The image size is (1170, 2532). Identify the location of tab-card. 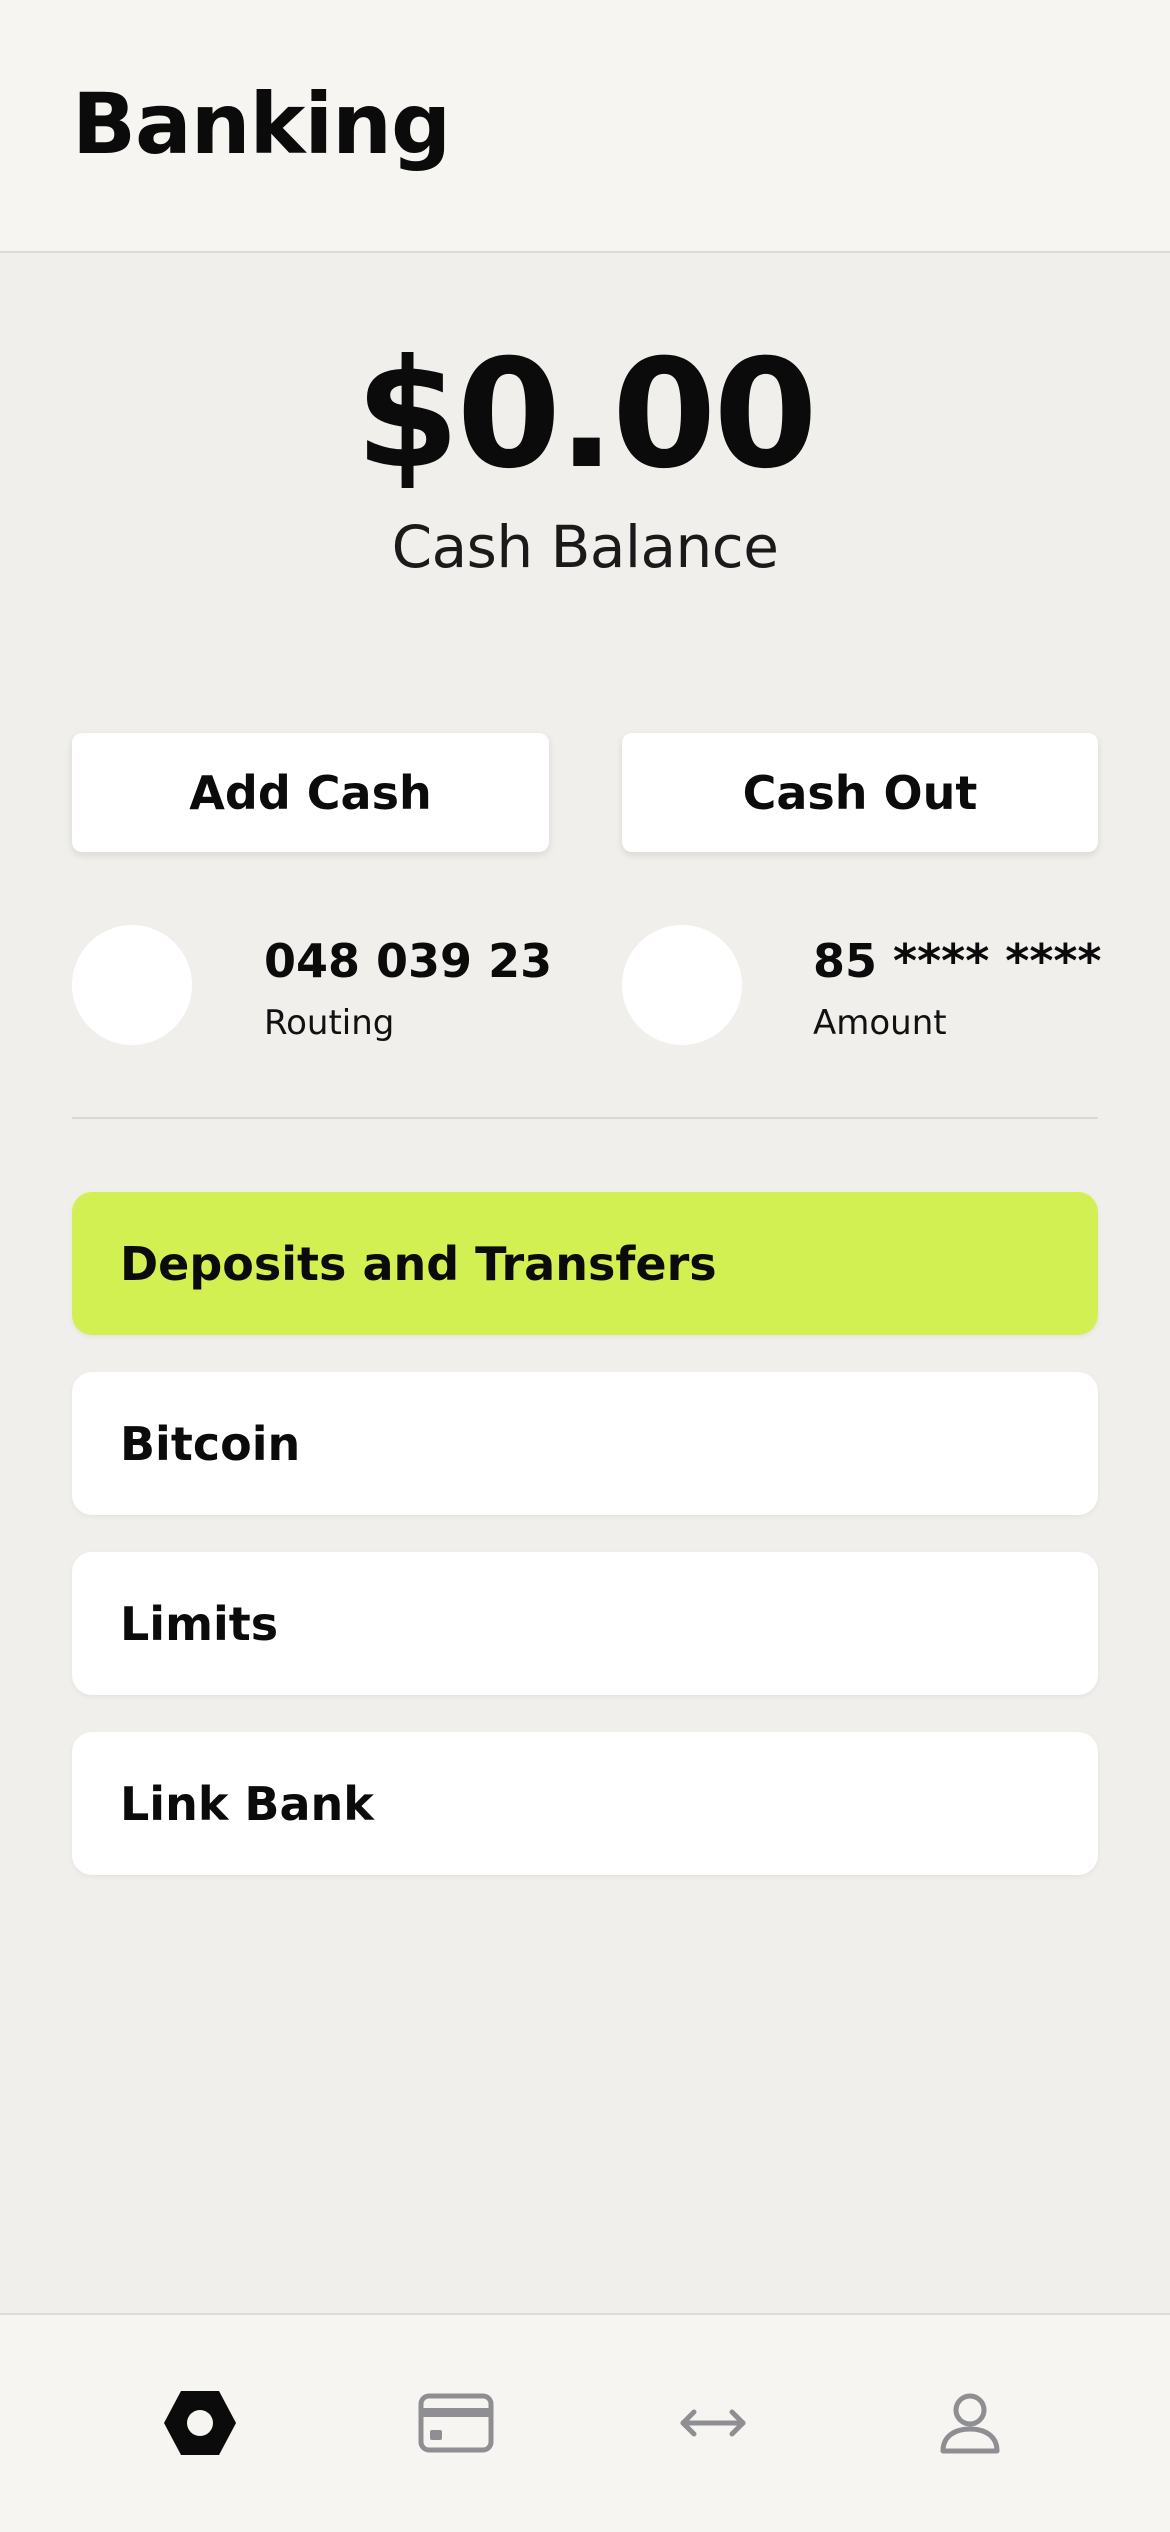
(456, 2423).